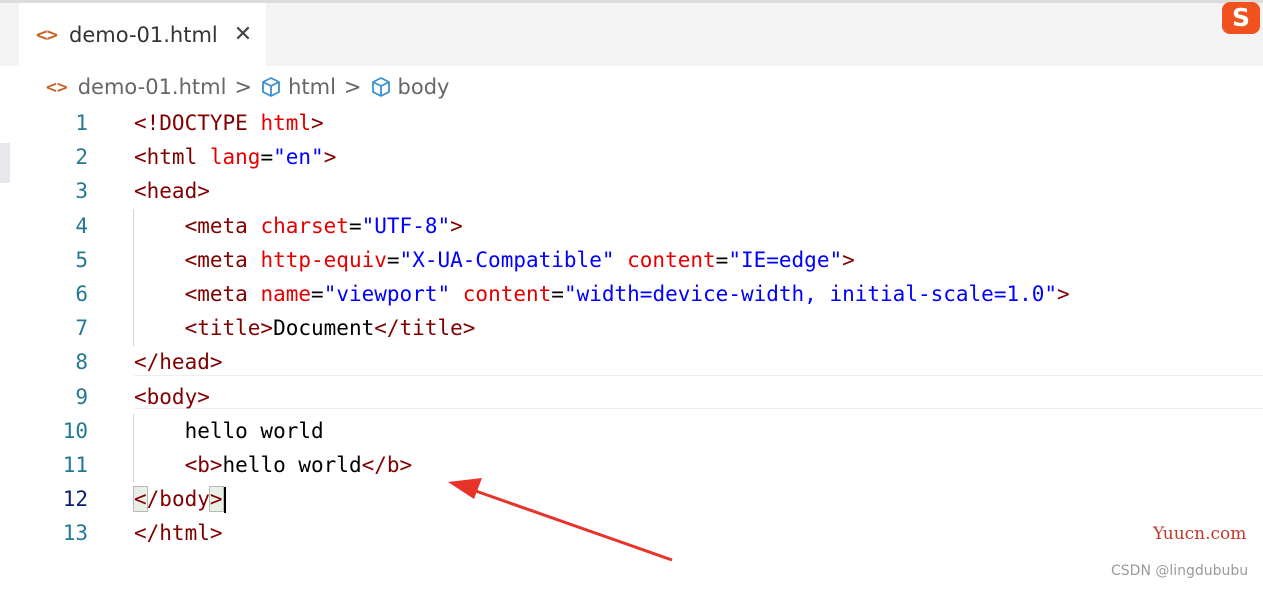 Image resolution: width=1263 pixels, height=591 pixels. What do you see at coordinates (1180, 571) in the screenshot?
I see `watermark-csdn: CSDN @lingdububu` at bounding box center [1180, 571].